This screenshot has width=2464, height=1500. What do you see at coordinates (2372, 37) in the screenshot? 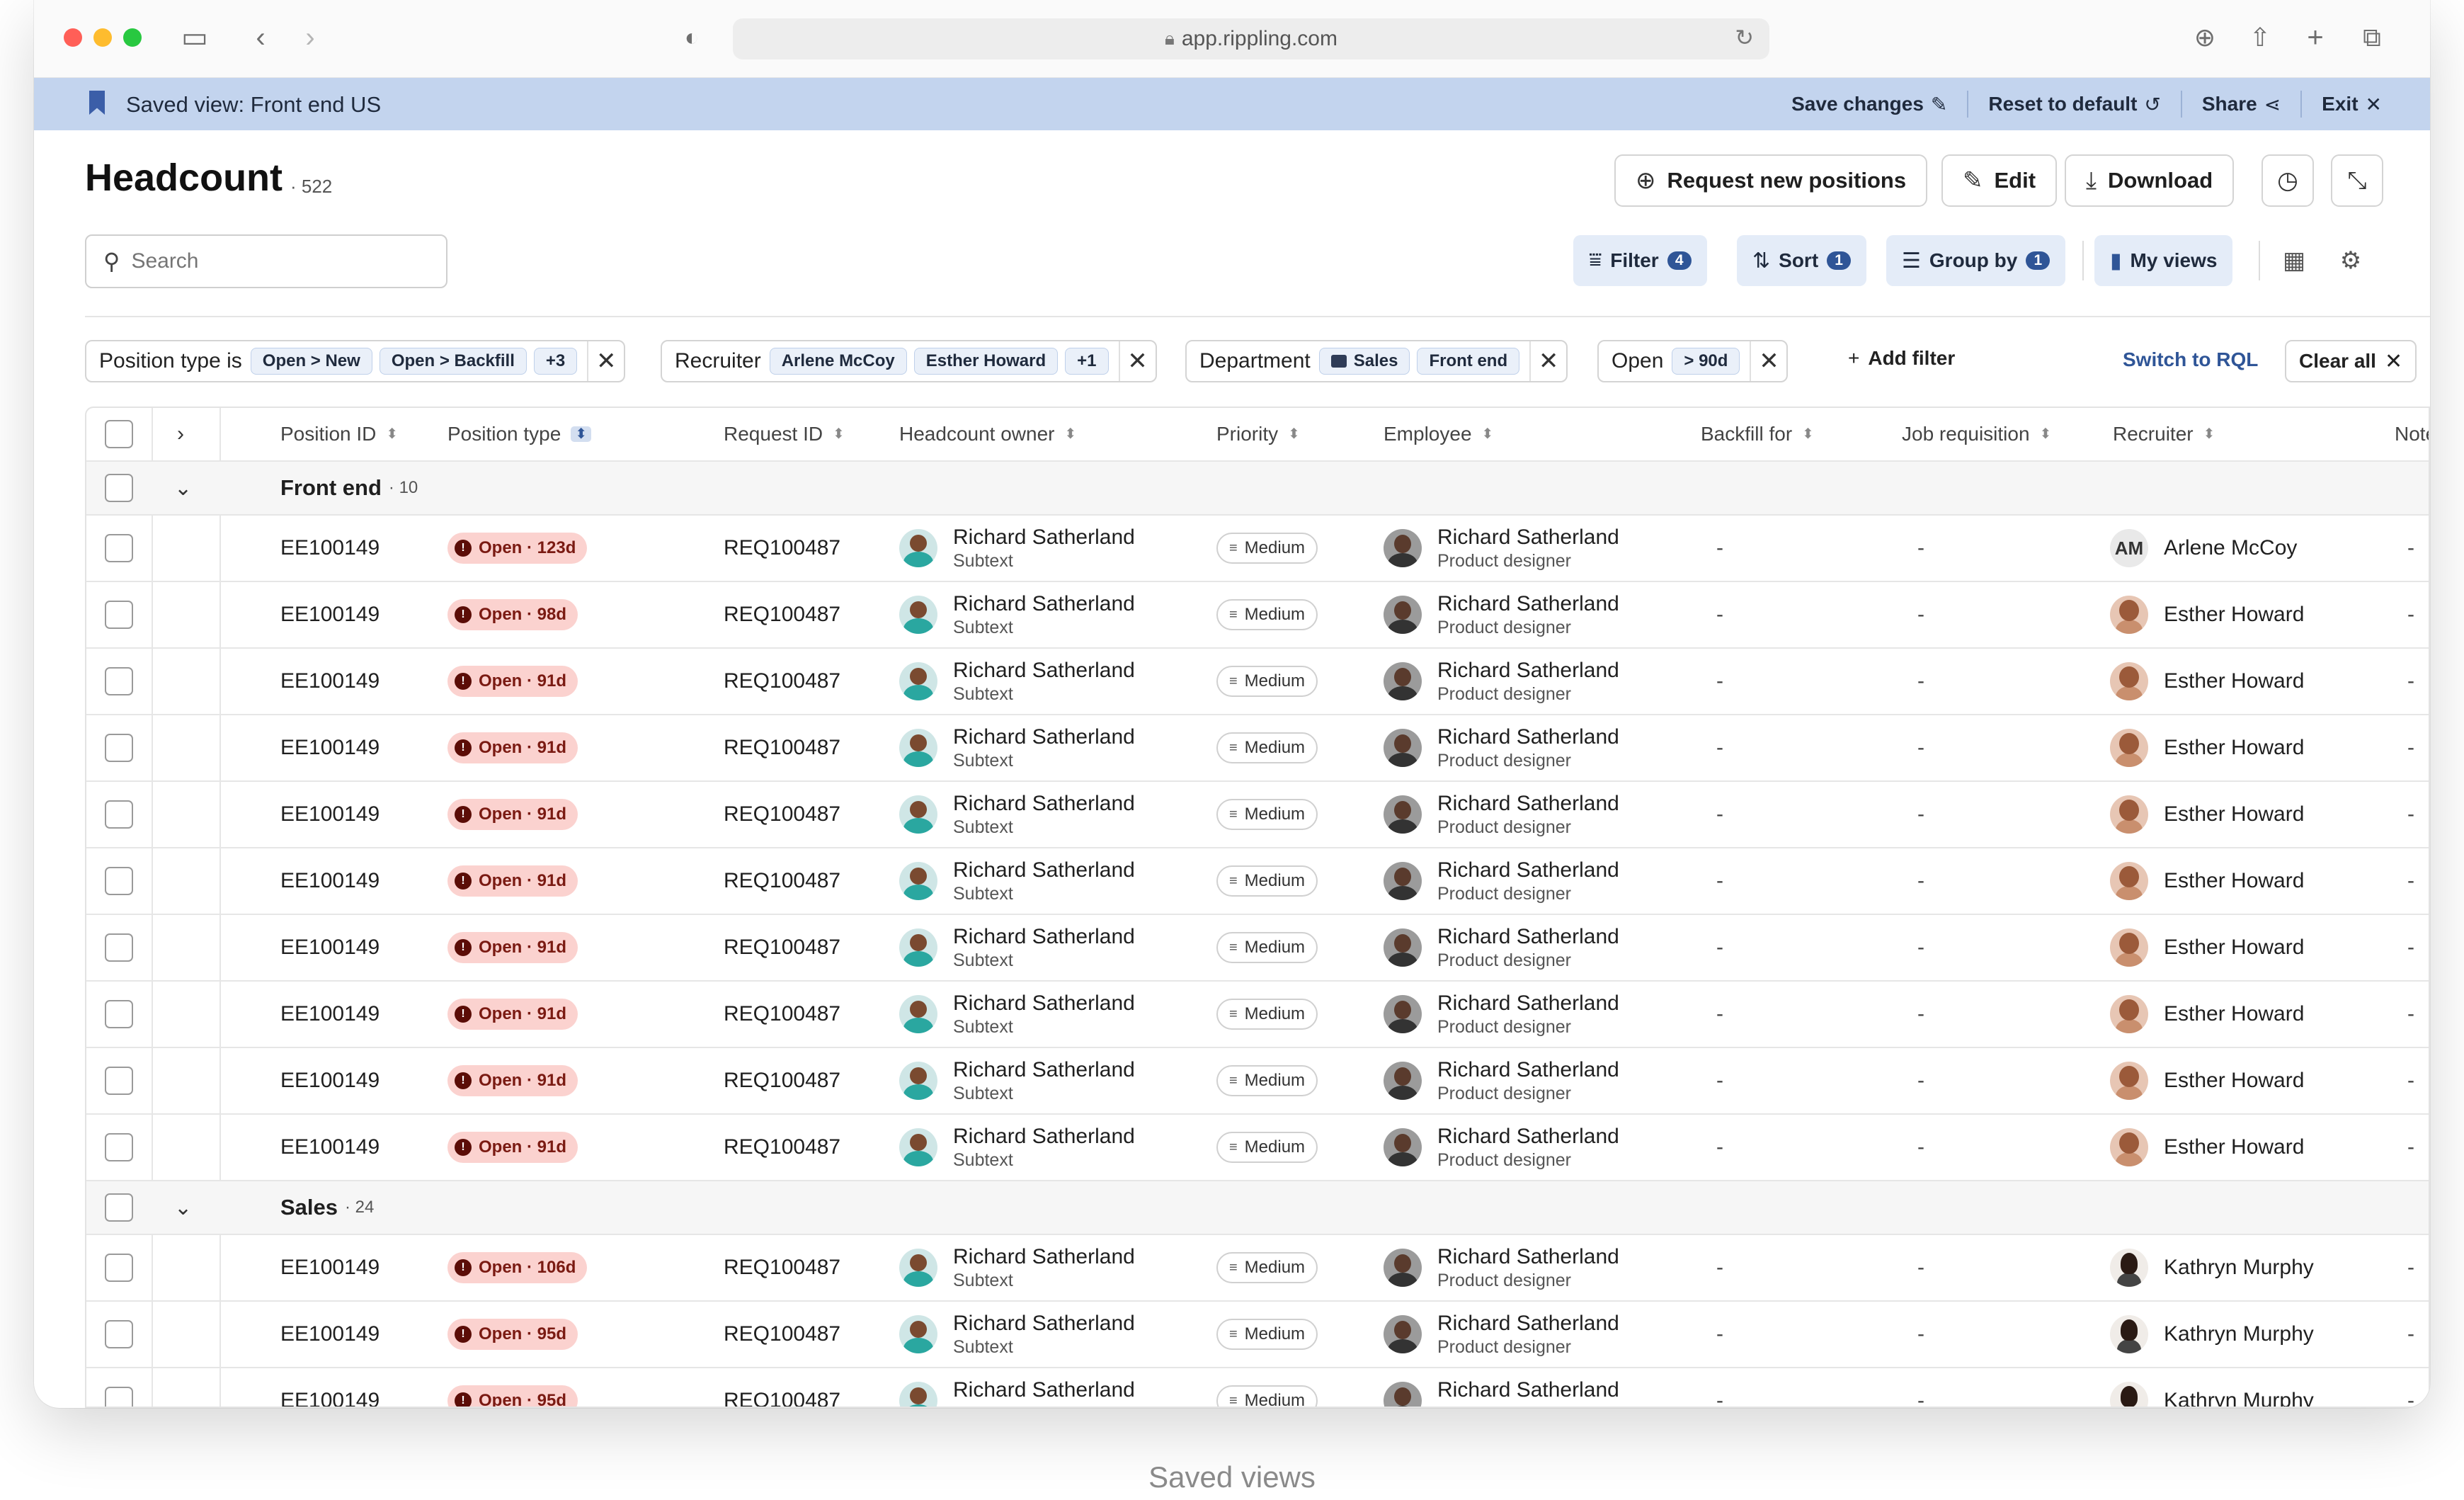
I see `tabs-overview-icon: ⧉` at bounding box center [2372, 37].